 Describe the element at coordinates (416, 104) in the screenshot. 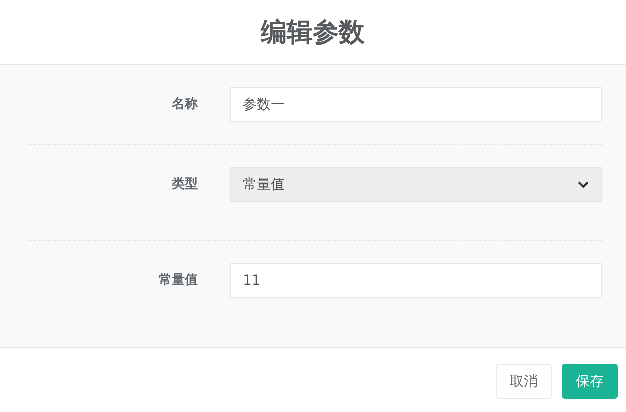

I see `input-field: 参数一` at that location.